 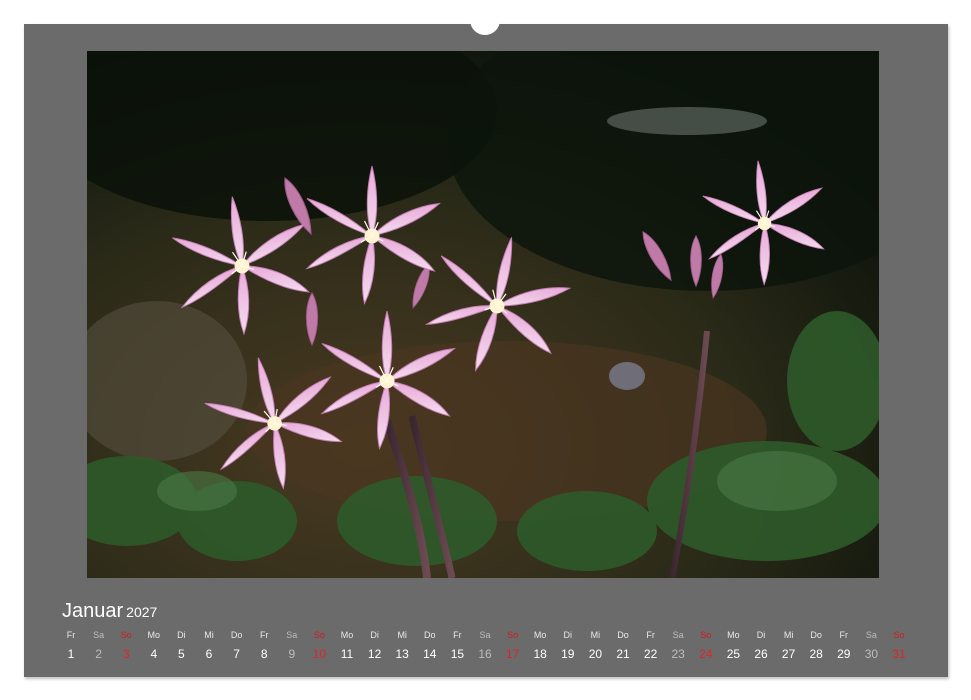 What do you see at coordinates (568, 654) in the screenshot?
I see `day-number: 19` at bounding box center [568, 654].